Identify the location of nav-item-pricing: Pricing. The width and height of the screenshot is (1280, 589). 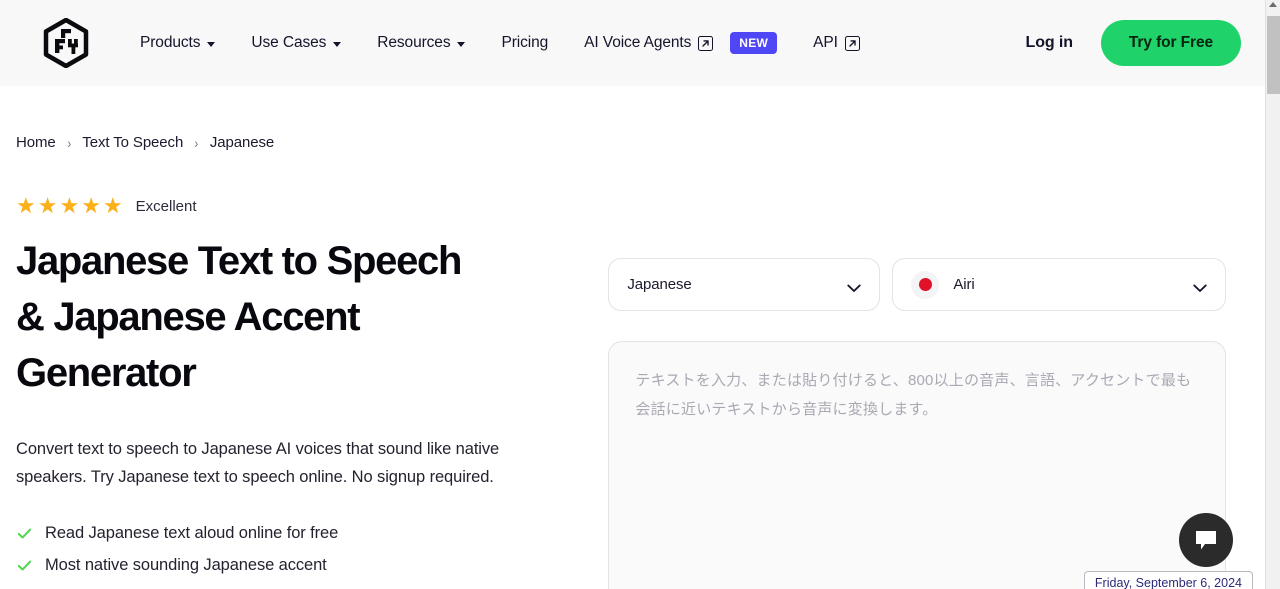
(524, 43).